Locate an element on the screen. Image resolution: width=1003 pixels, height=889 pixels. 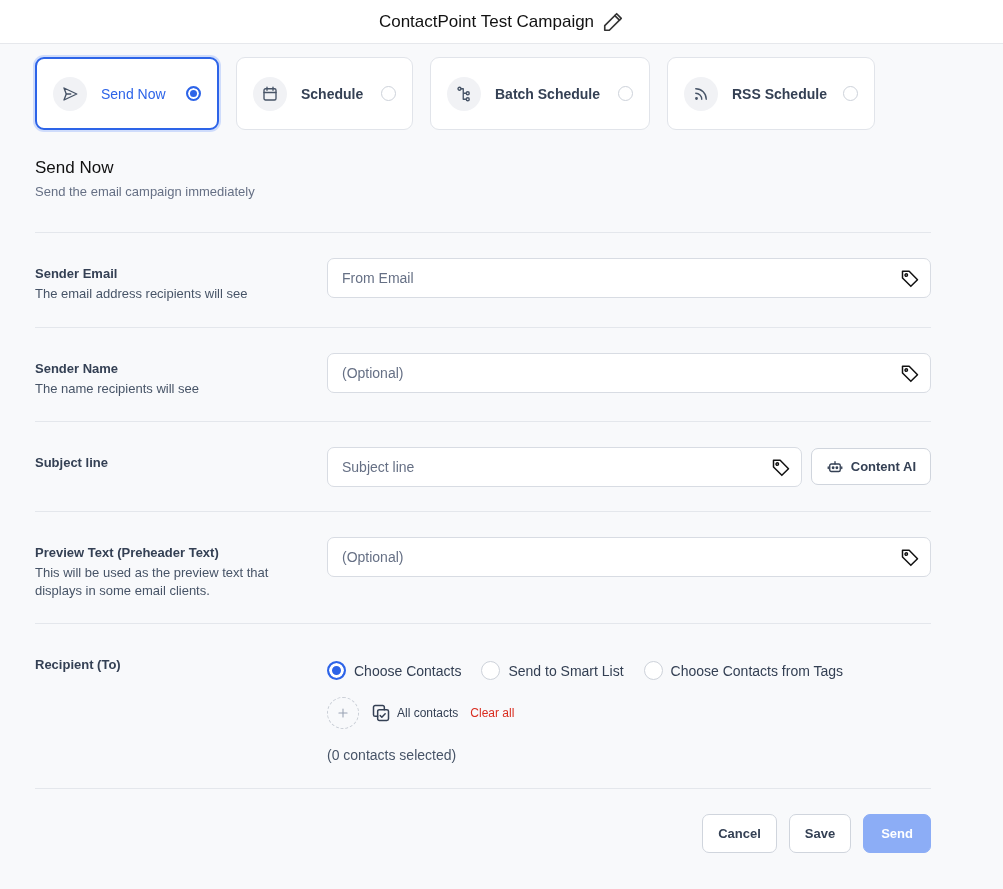
pencil-icon is located at coordinates (613, 21).